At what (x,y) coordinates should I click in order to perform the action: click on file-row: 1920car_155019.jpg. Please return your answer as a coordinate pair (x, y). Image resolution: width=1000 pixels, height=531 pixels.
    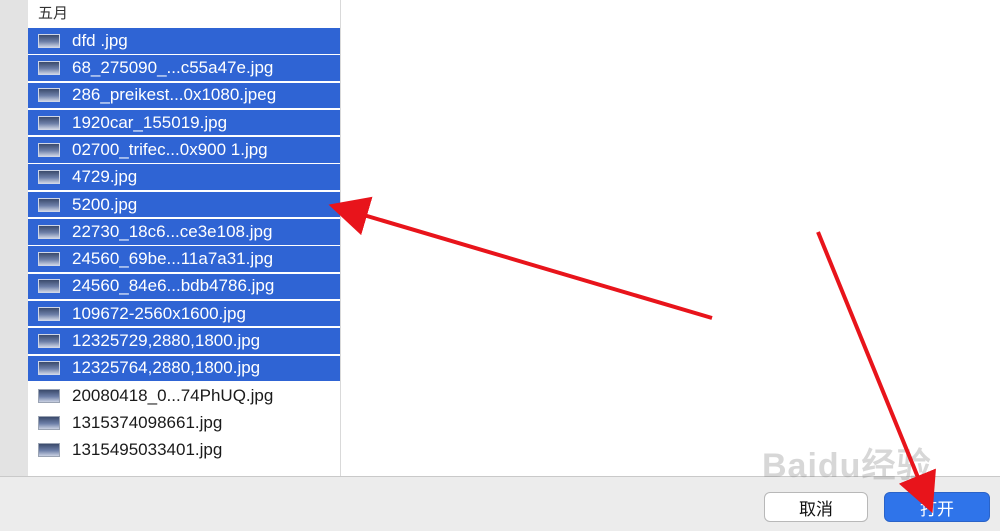
    Looking at the image, I should click on (184, 122).